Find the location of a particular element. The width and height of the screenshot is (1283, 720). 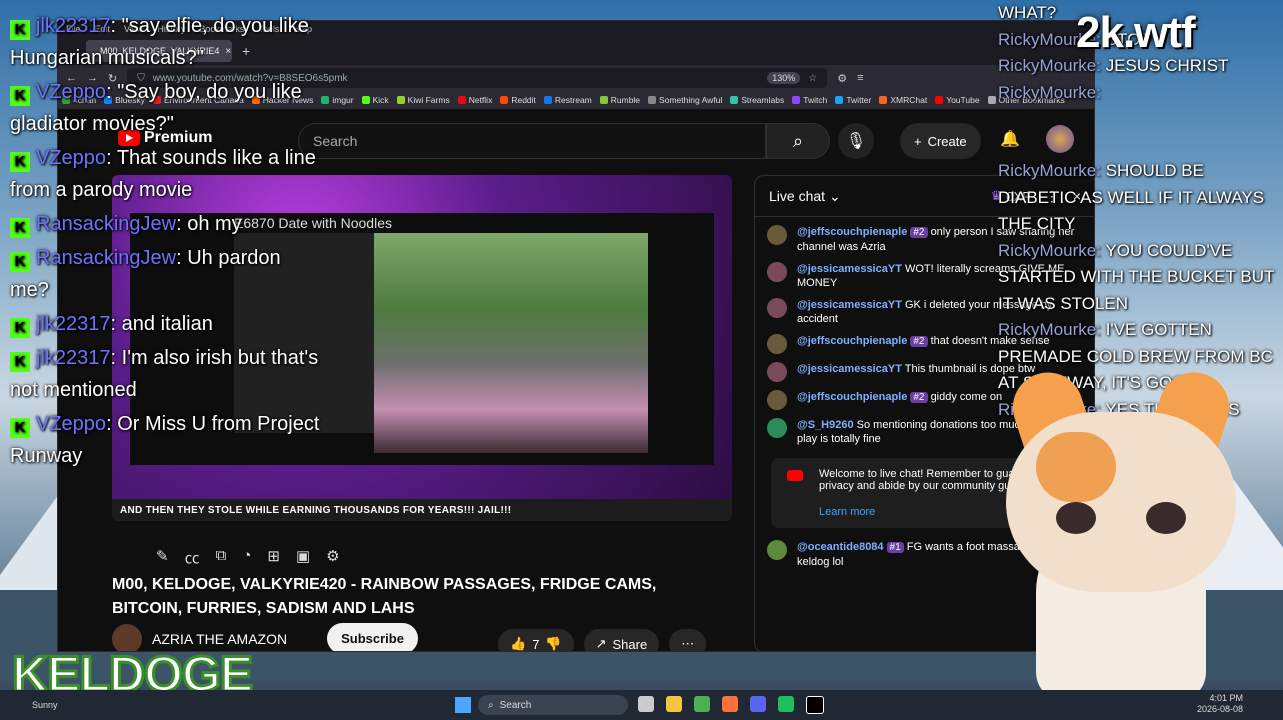

firefox-icon is located at coordinates (730, 704).